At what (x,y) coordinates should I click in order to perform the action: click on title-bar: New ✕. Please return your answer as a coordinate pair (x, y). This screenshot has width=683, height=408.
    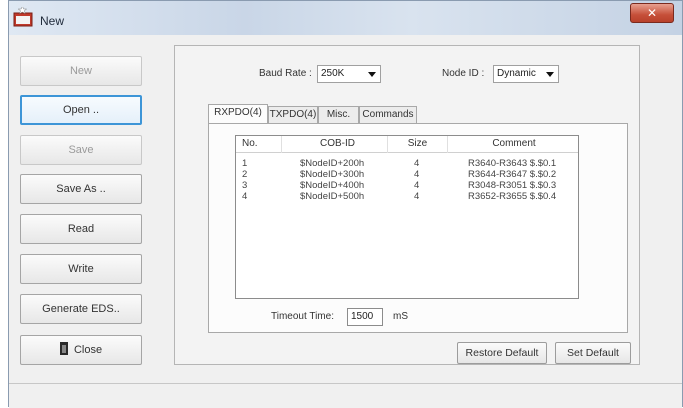
    Looking at the image, I should click on (345, 18).